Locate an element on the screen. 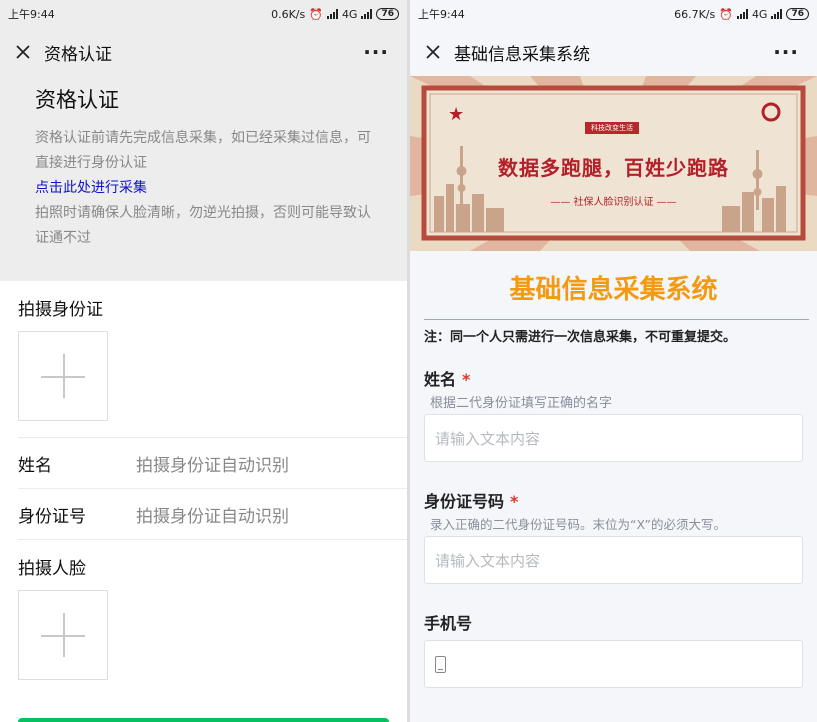  status-bar: 上午9:44 0.6K/s ⏰ 4G 76 is located at coordinates (203, 14).